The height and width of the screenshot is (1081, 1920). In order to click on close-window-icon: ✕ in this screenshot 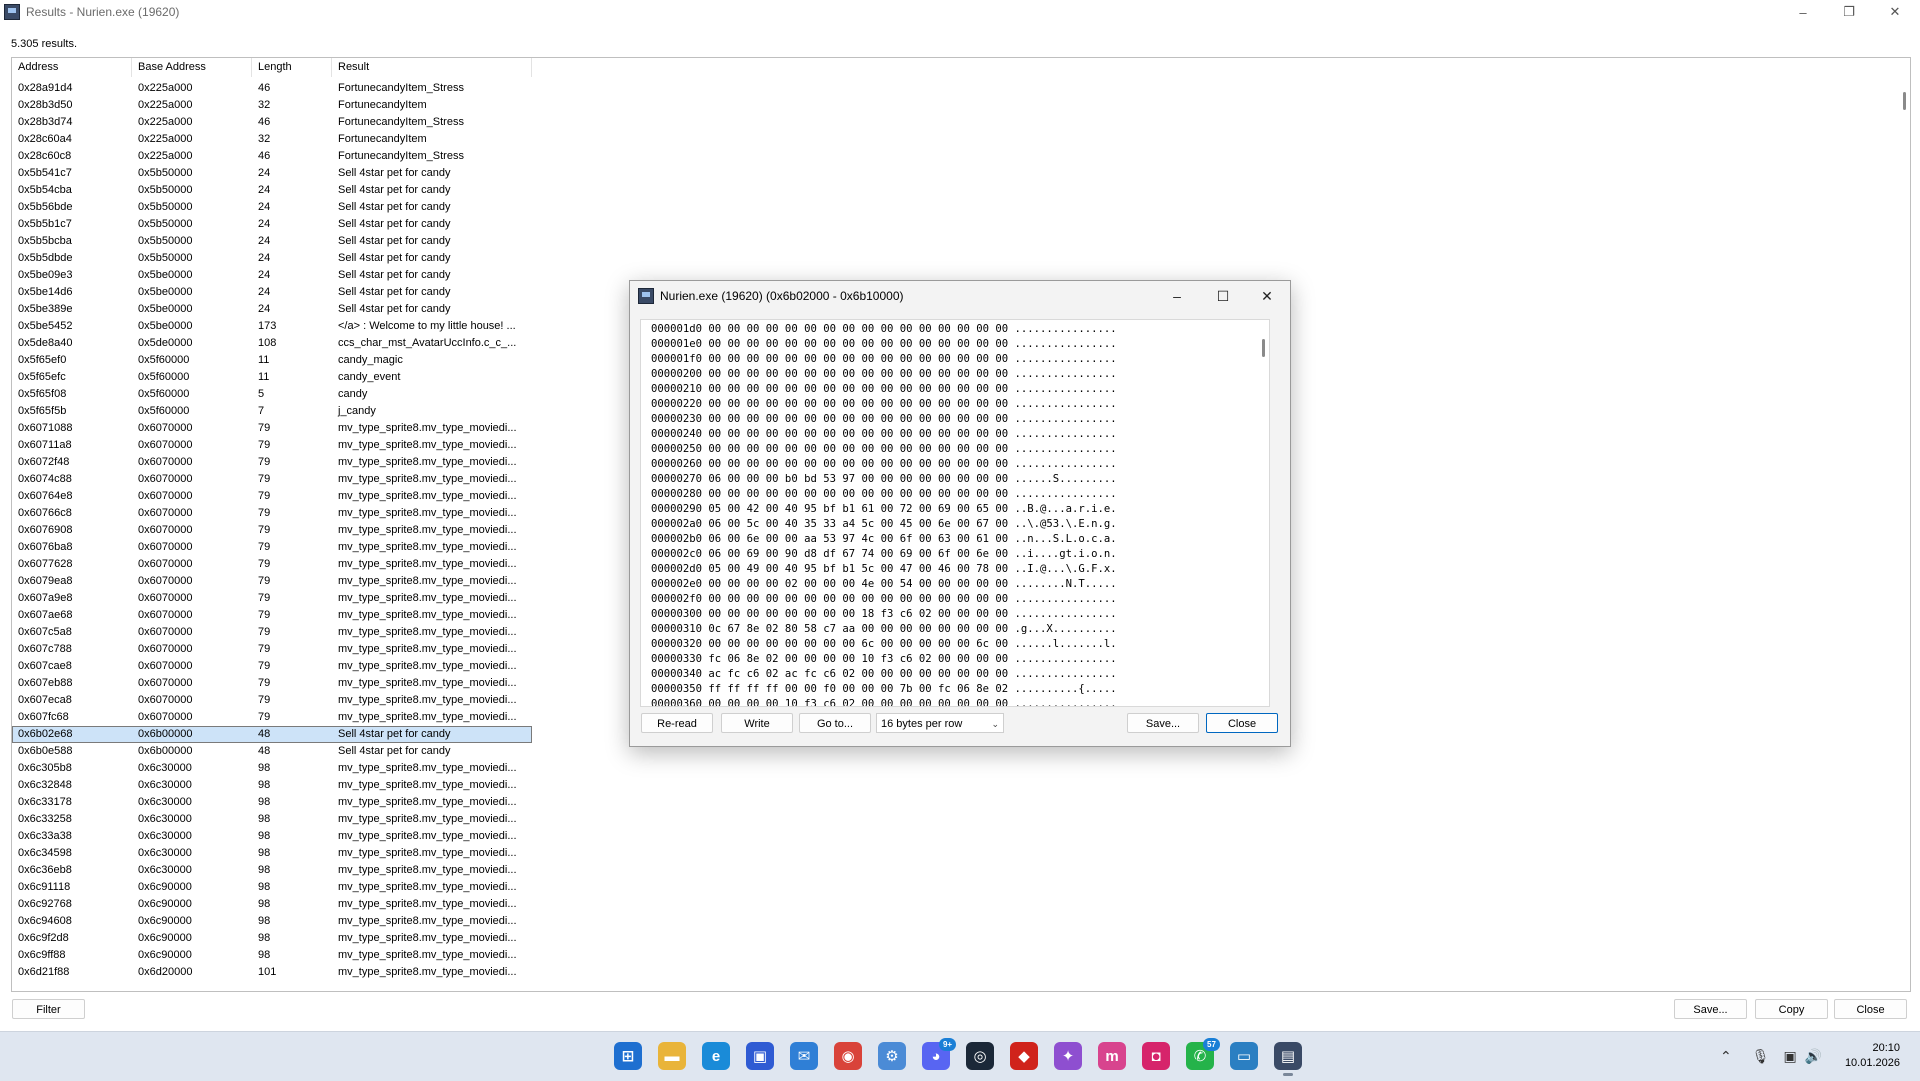, I will do `click(1895, 12)`.